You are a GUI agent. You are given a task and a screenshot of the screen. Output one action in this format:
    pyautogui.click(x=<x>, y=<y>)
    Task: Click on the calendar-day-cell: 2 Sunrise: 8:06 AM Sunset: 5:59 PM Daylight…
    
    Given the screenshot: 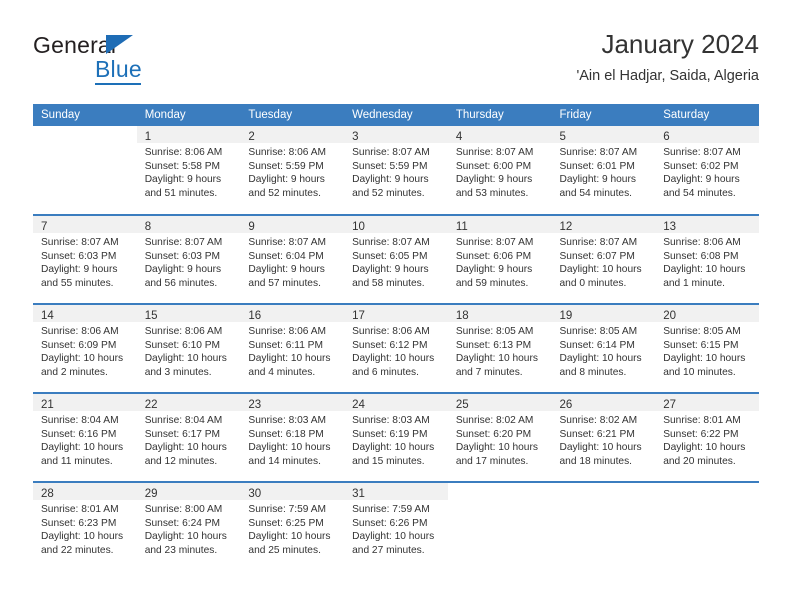 What is the action you would take?
    pyautogui.click(x=292, y=170)
    